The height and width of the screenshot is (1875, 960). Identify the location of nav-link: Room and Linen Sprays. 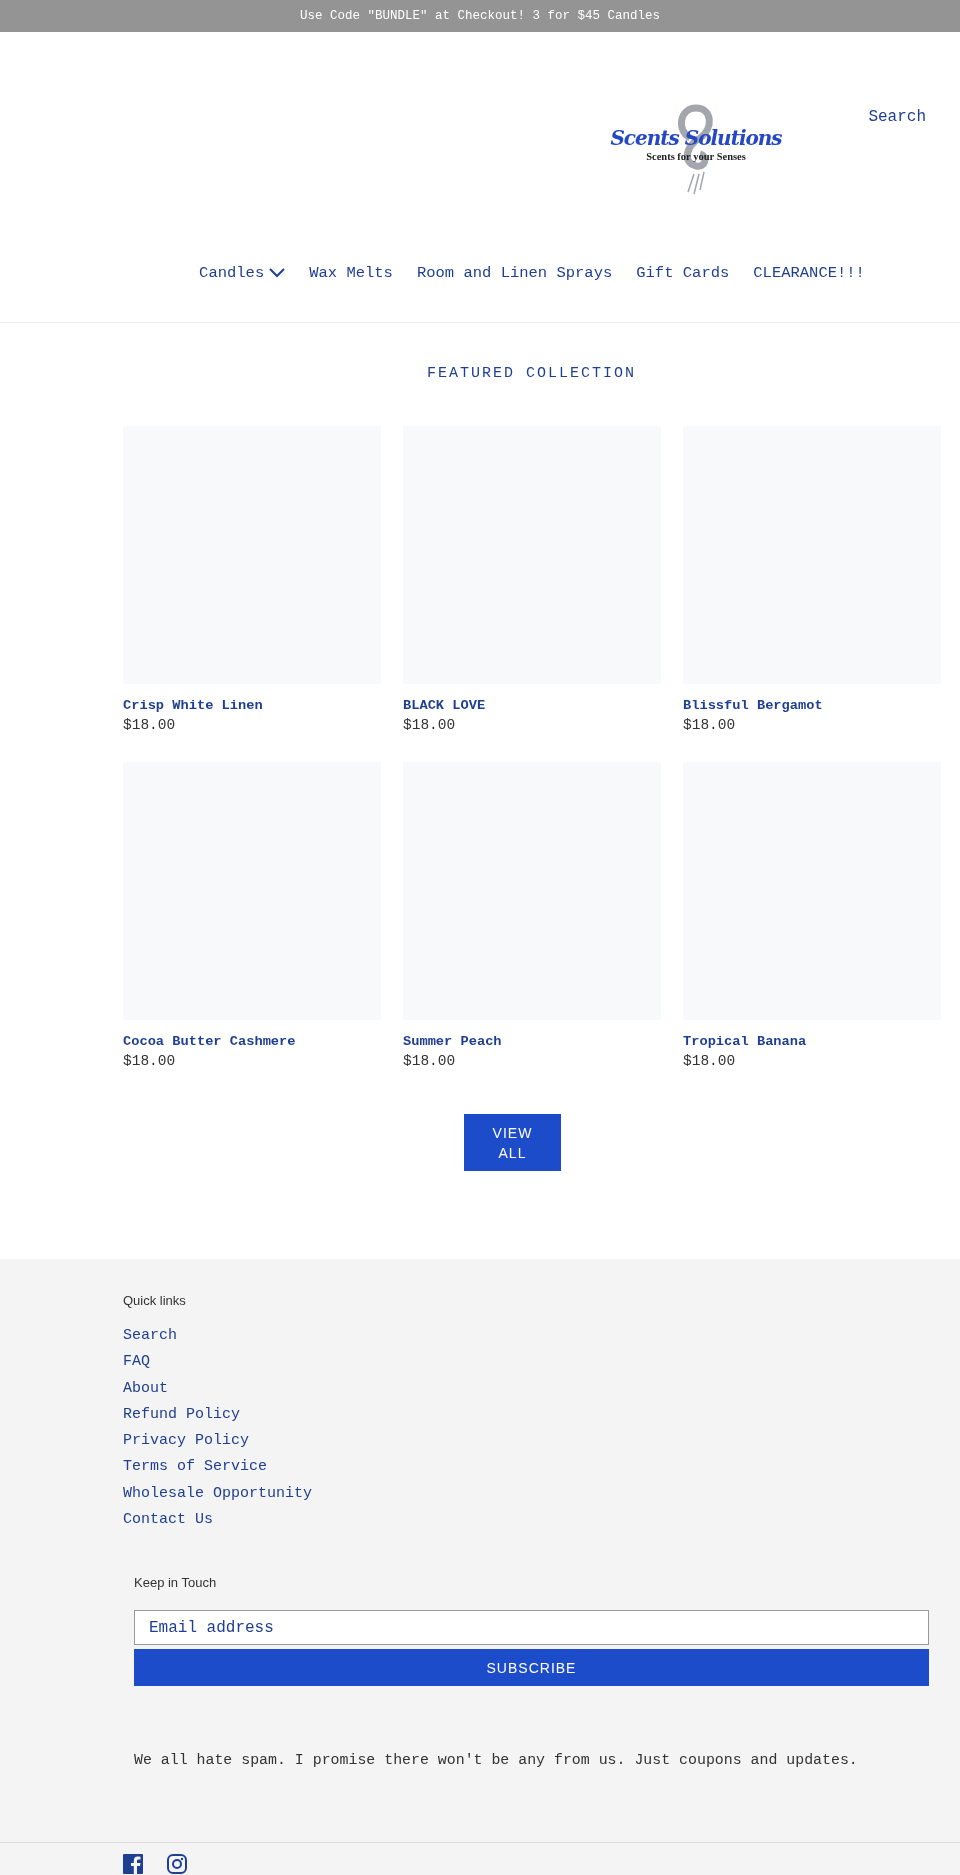
(514, 273).